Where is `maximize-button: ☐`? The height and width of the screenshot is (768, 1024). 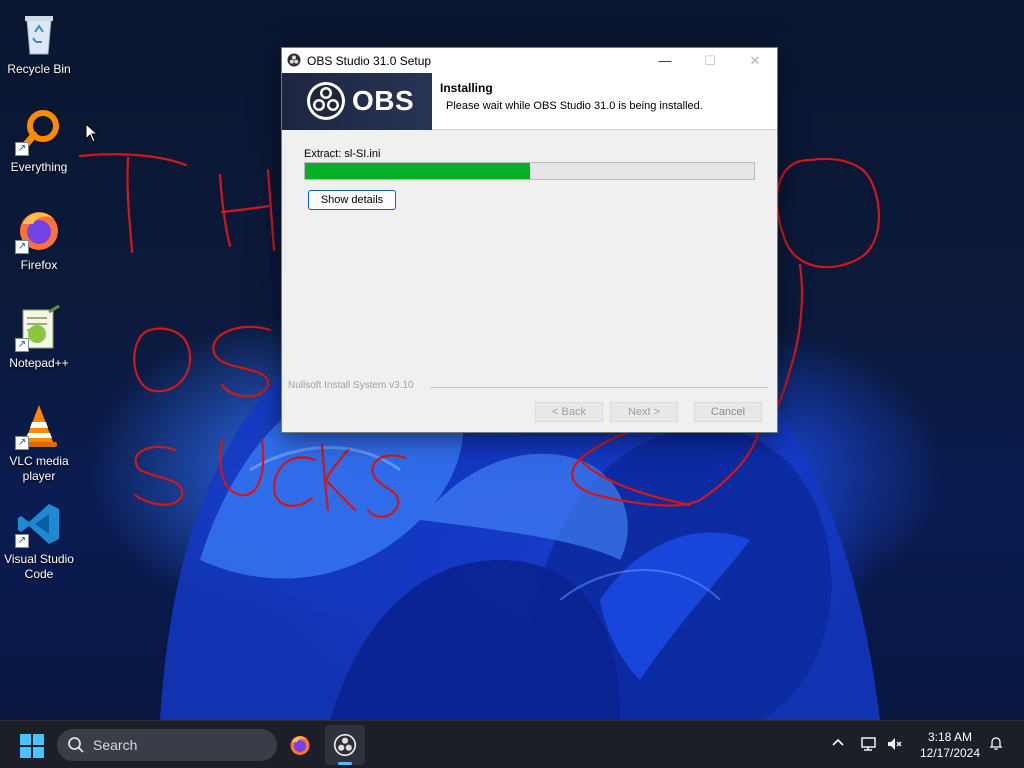 maximize-button: ☐ is located at coordinates (710, 60).